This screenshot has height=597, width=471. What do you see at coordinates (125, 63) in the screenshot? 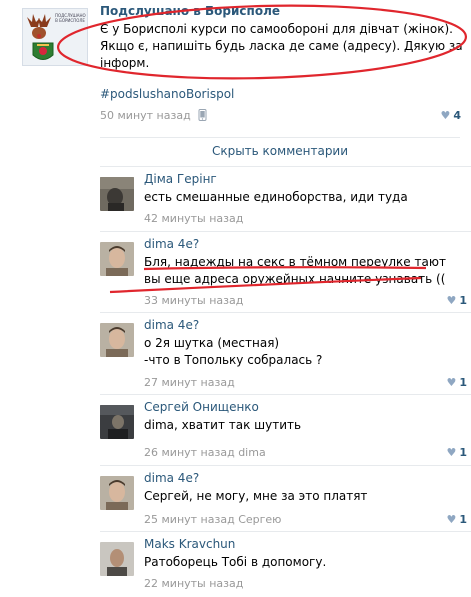
I see `post-text-line: інформ.` at bounding box center [125, 63].